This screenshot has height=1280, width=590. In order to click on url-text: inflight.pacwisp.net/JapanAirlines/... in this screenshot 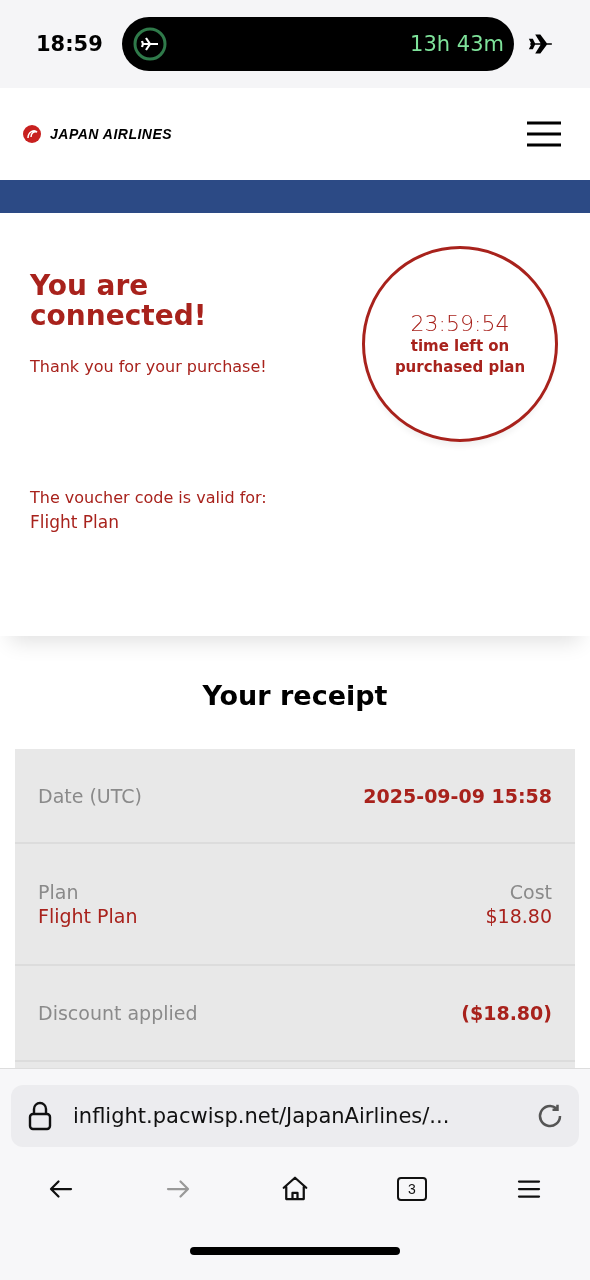, I will do `click(262, 1116)`.